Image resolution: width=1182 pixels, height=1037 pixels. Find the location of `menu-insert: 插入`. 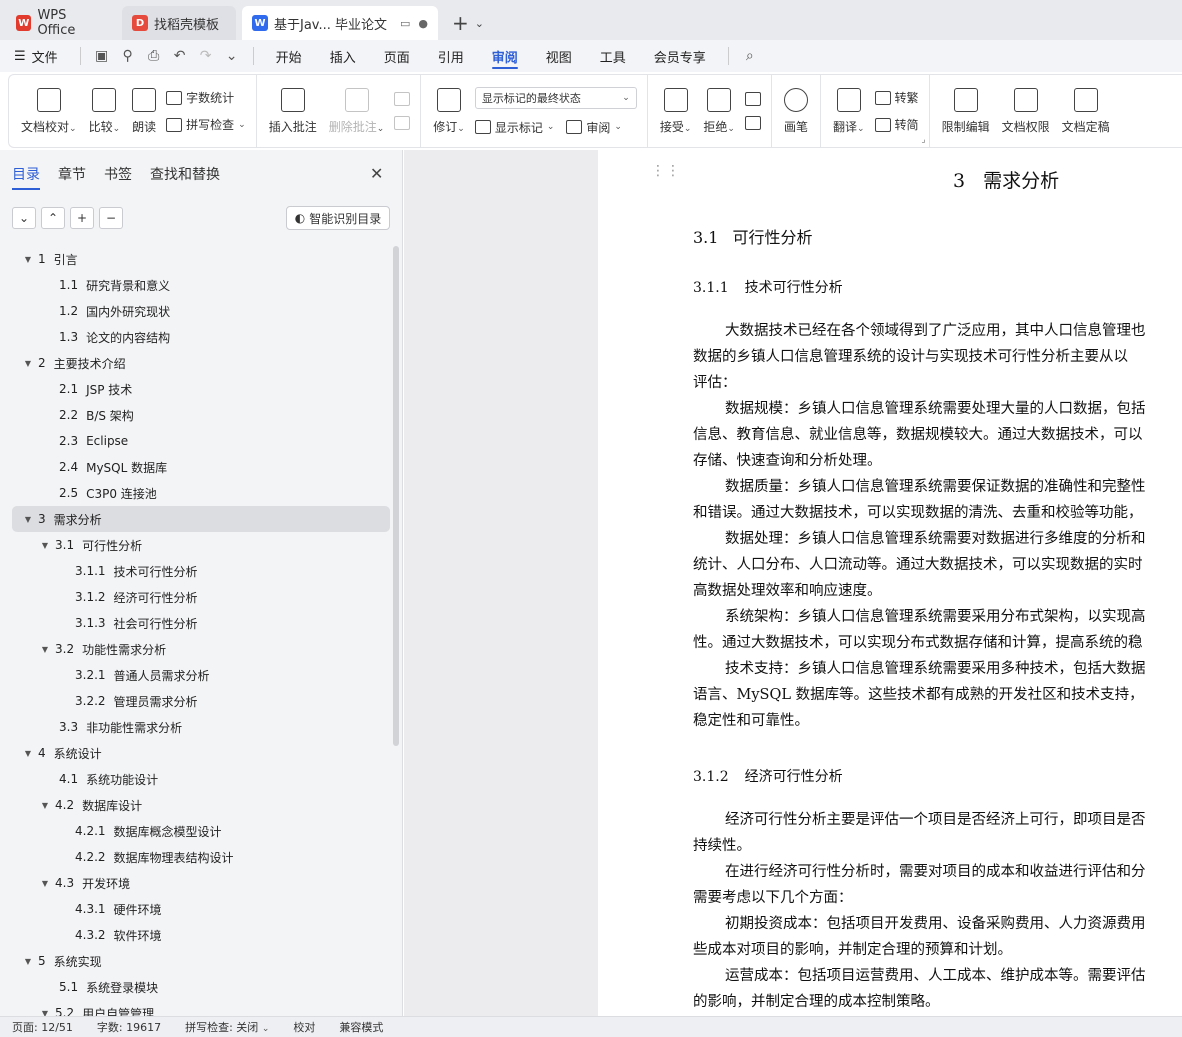

menu-insert: 插入 is located at coordinates (343, 56).